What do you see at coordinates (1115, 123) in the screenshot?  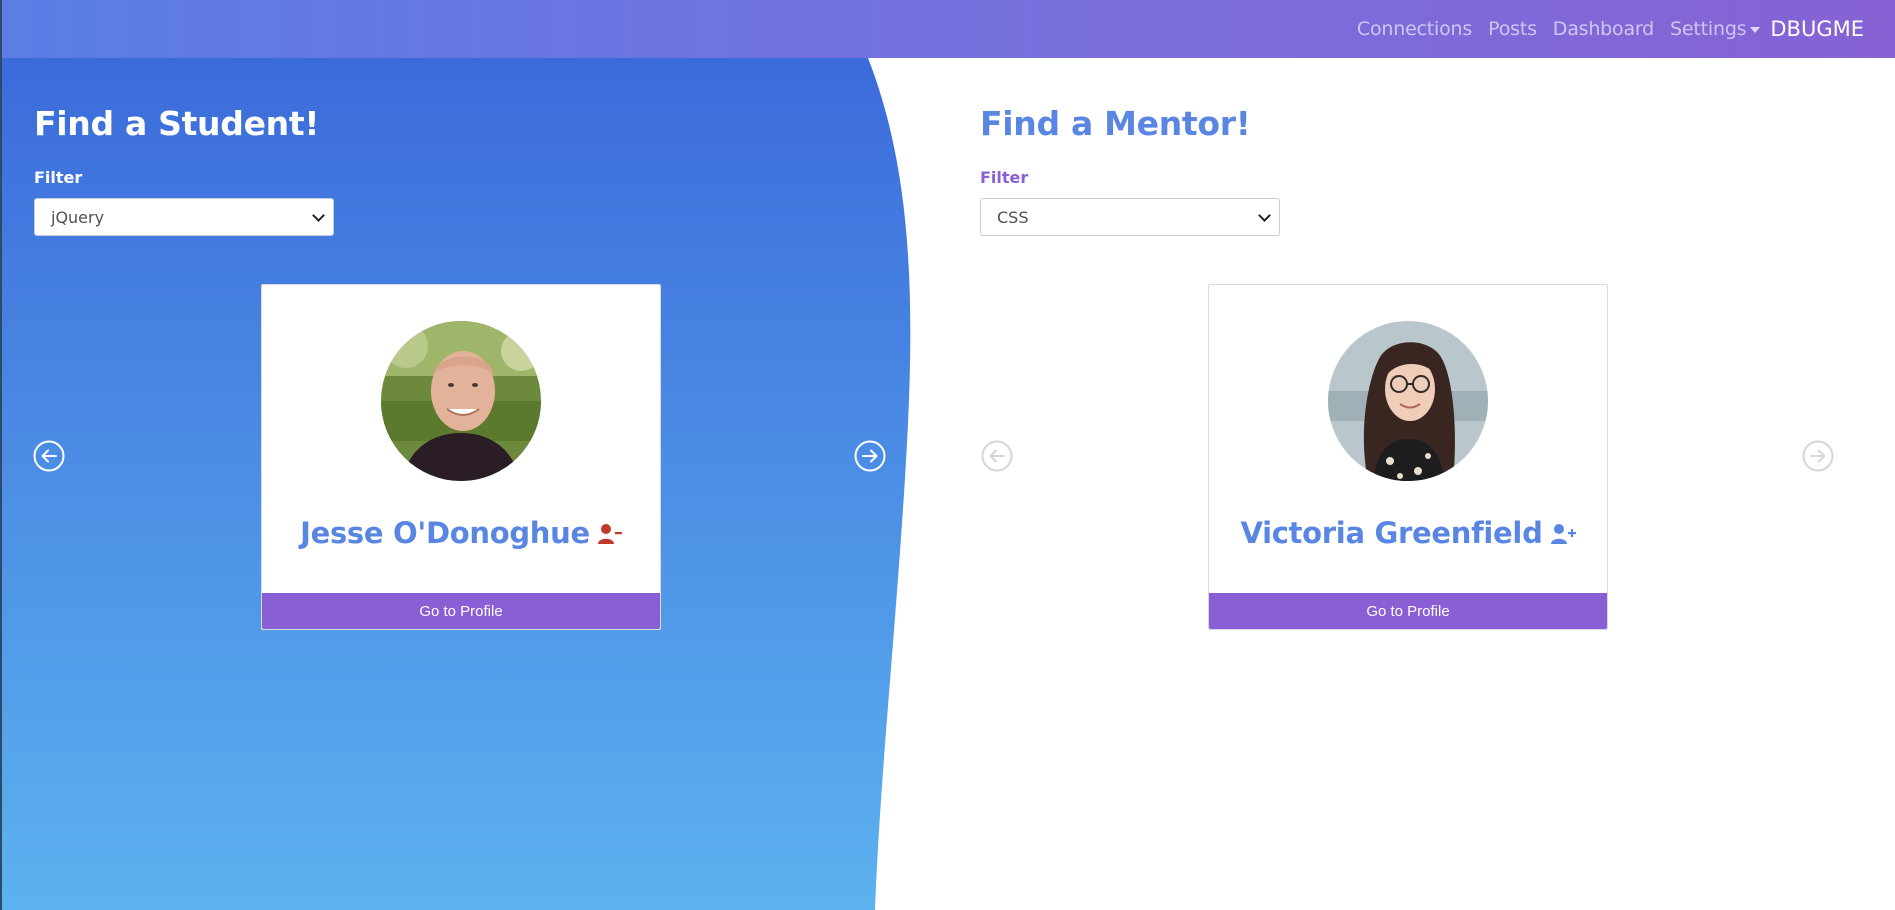 I see `mentor-section-title: Find a Mentor!` at bounding box center [1115, 123].